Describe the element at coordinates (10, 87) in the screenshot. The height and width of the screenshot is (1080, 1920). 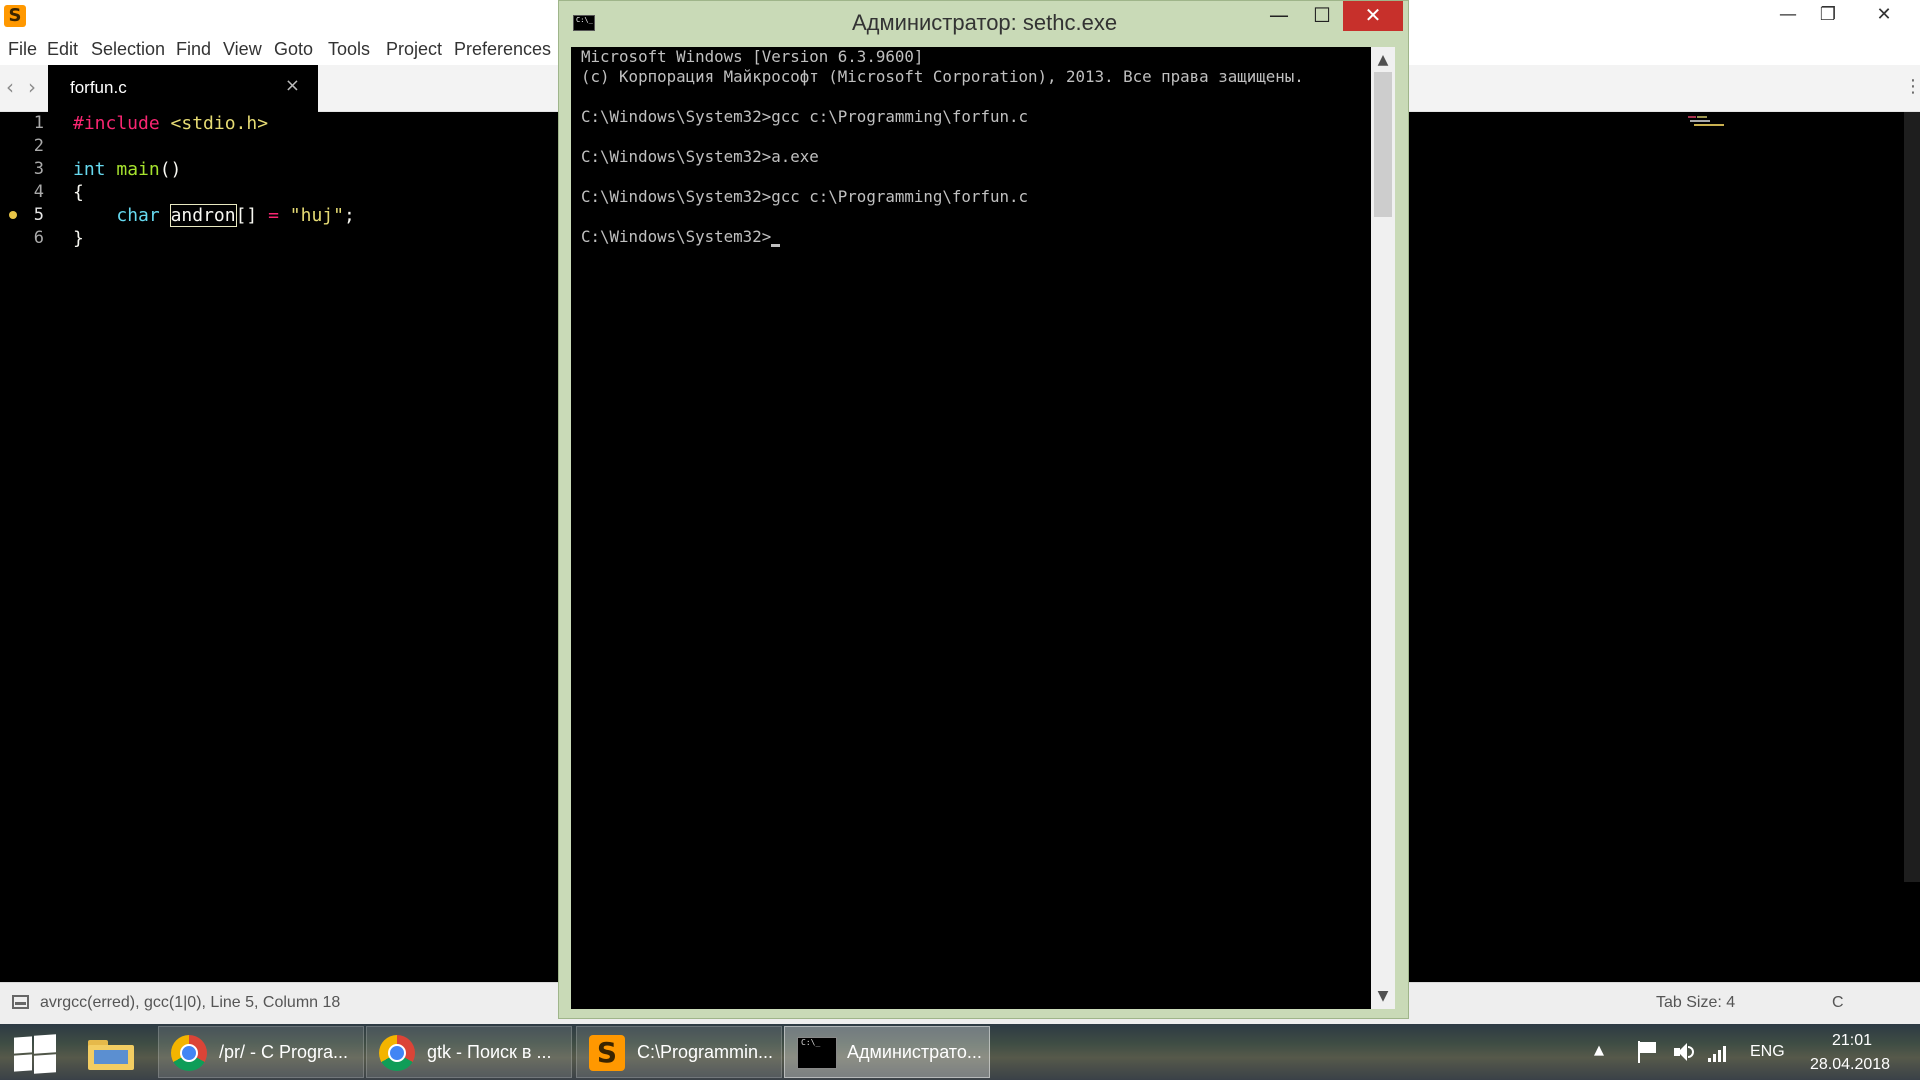
I see `tab-back-icon: ‹` at that location.